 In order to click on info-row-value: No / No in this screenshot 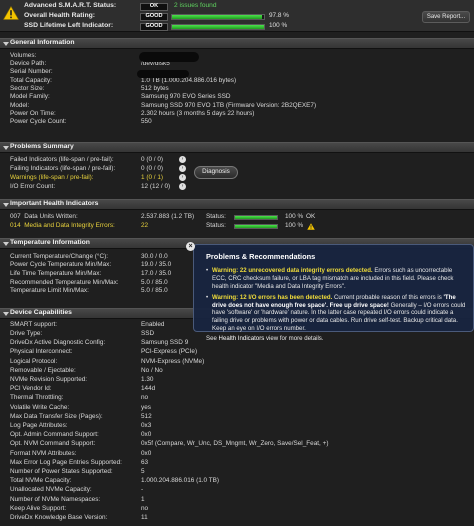, I will do `click(152, 370)`.